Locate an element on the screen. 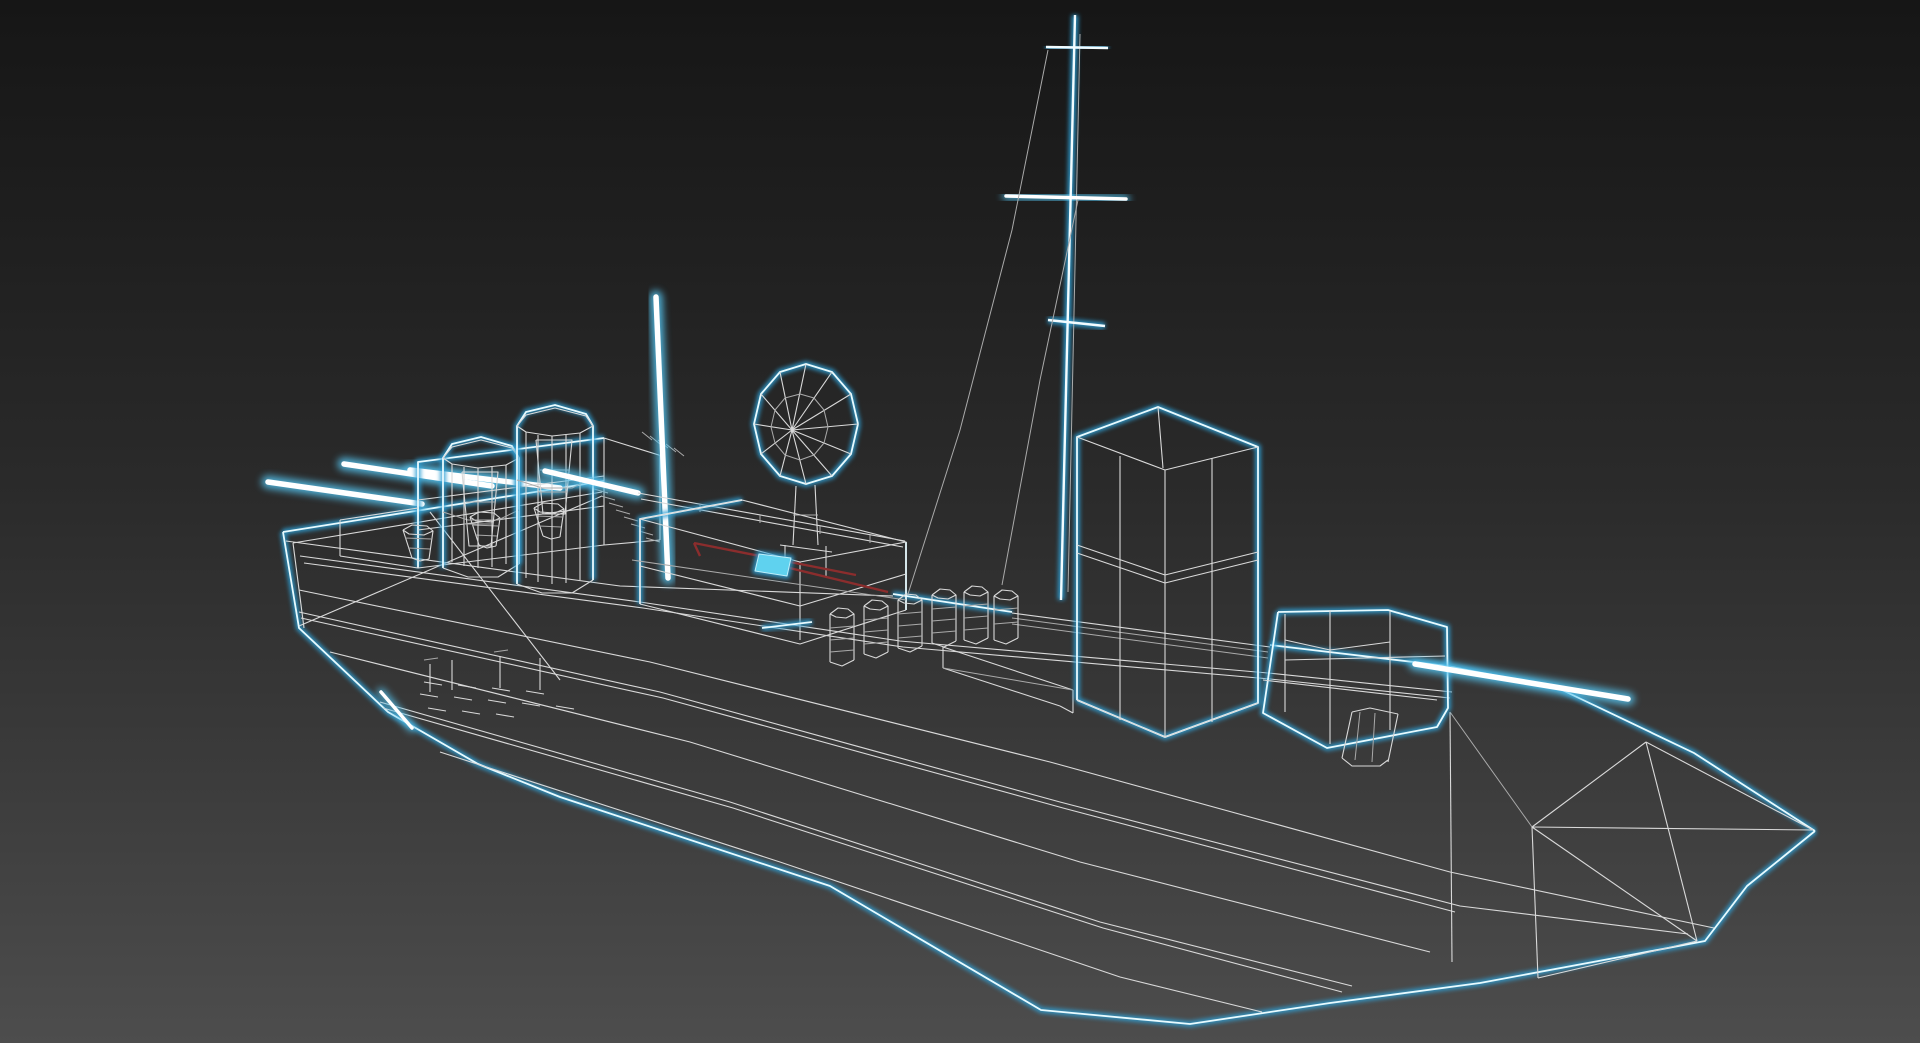  foremast-pole is located at coordinates (662, 437).